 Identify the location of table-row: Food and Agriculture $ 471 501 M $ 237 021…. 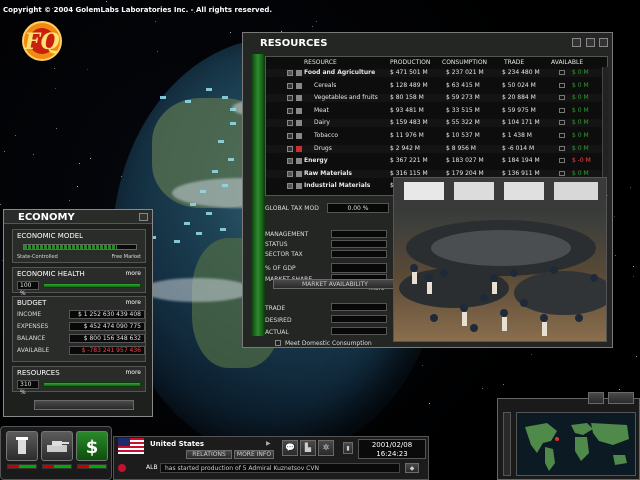
(436, 73).